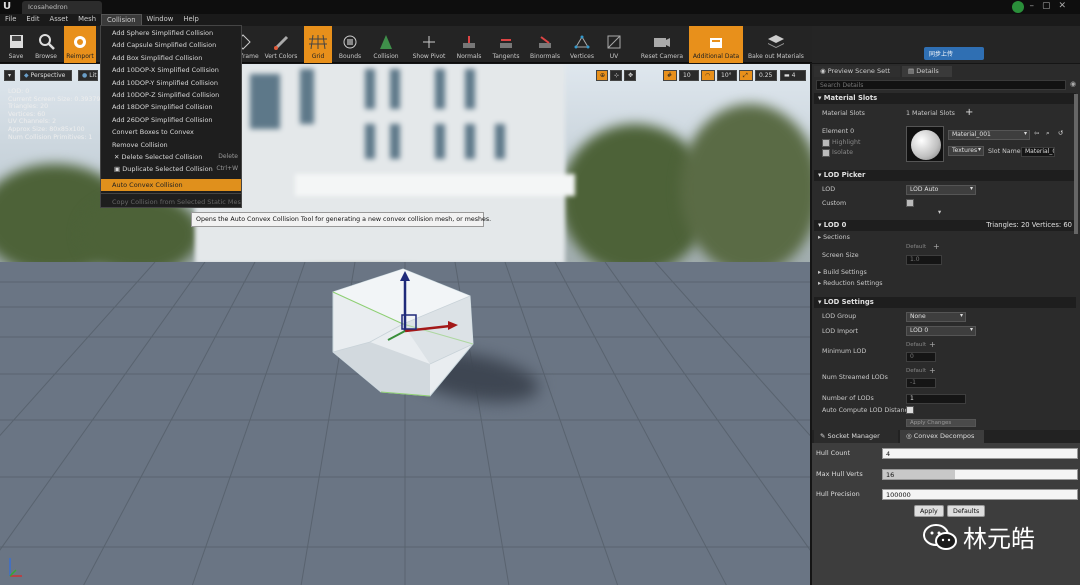  What do you see at coordinates (941, 85) in the screenshot?
I see `search-details-input: Search Details` at bounding box center [941, 85].